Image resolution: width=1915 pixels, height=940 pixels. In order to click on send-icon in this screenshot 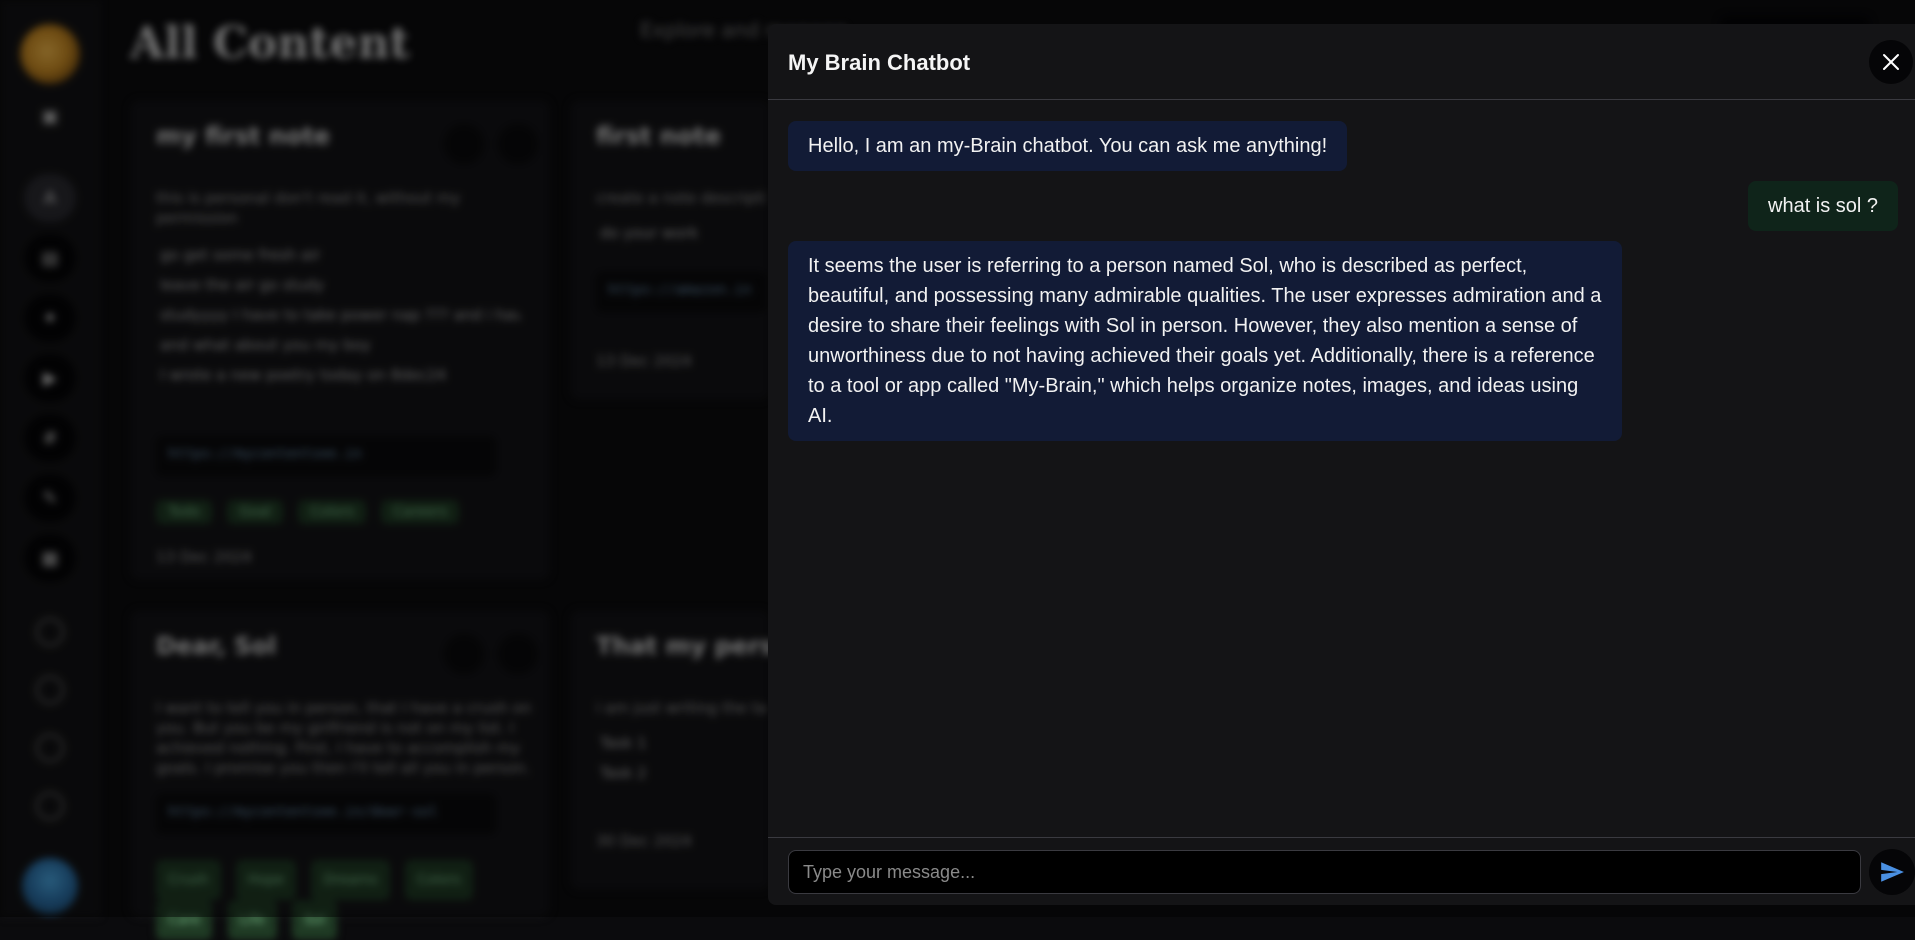, I will do `click(1892, 872)`.